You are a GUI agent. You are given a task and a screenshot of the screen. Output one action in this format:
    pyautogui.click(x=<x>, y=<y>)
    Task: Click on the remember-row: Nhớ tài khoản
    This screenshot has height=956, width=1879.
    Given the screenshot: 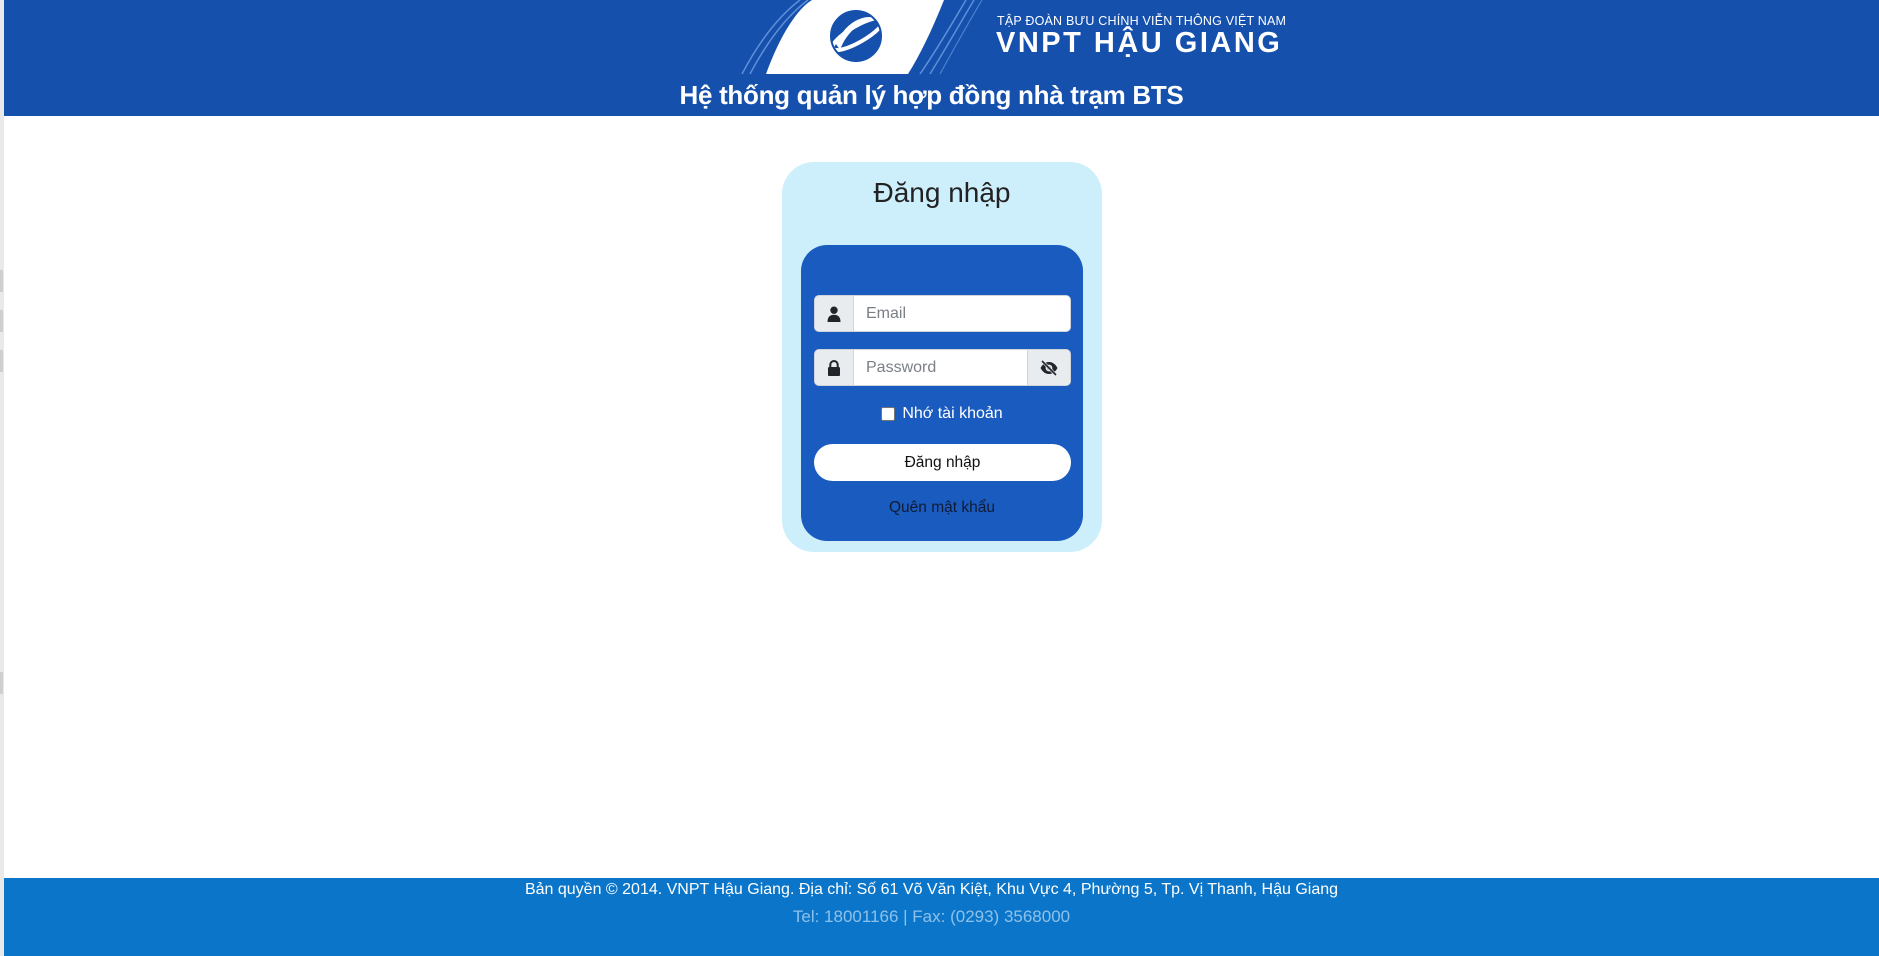 What is the action you would take?
    pyautogui.click(x=942, y=414)
    